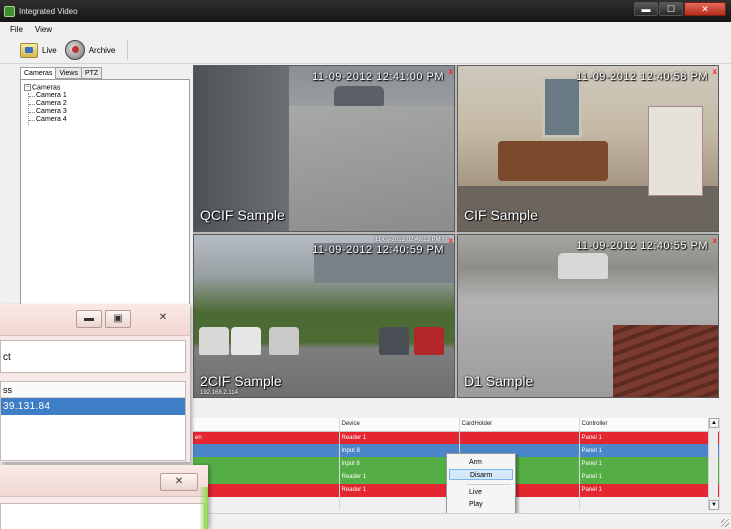 This screenshot has height=529, width=731. What do you see at coordinates (501, 215) in the screenshot?
I see `video-label: CIF Sample` at bounding box center [501, 215].